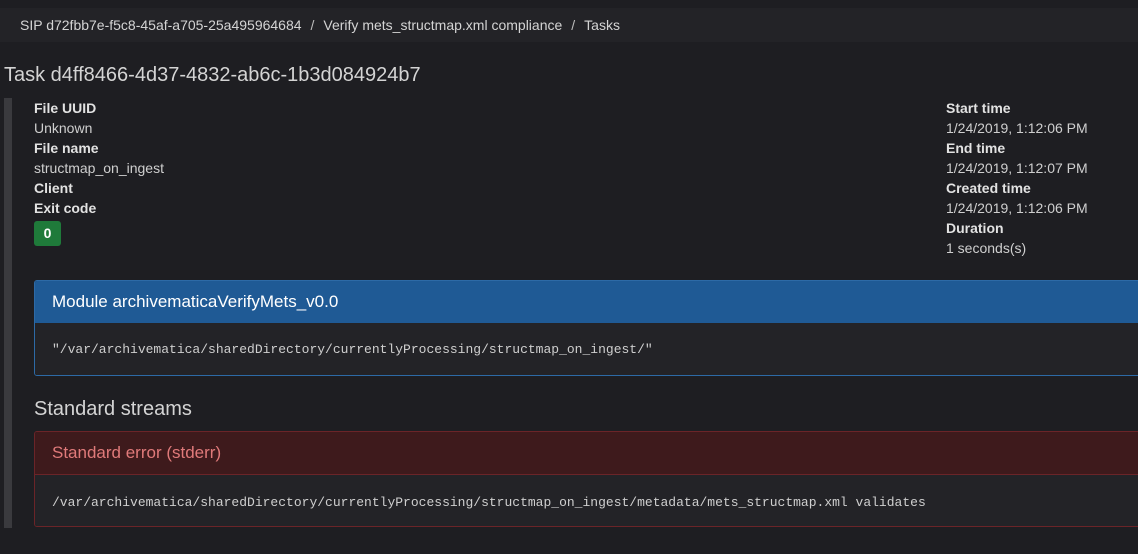 This screenshot has width=1138, height=554. I want to click on stderr-panel-heading: Standard error (stderr), so click(586, 453).